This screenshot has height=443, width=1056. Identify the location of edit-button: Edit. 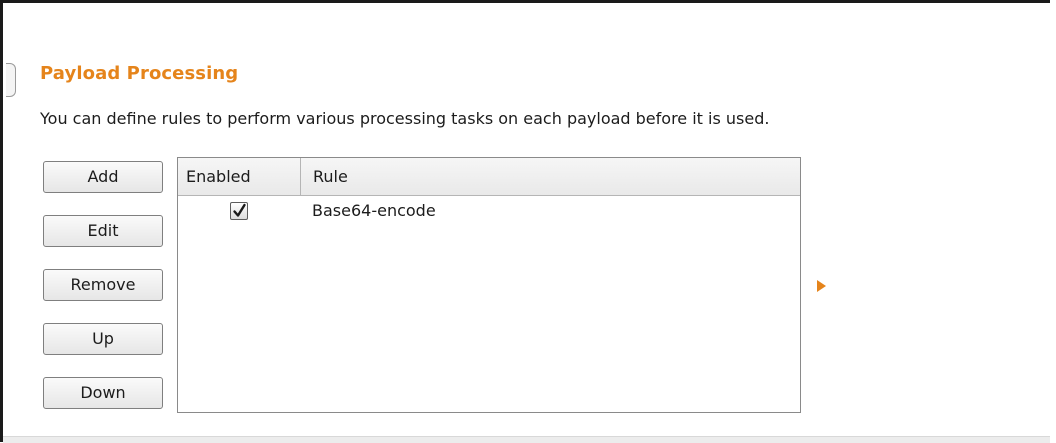
(103, 231).